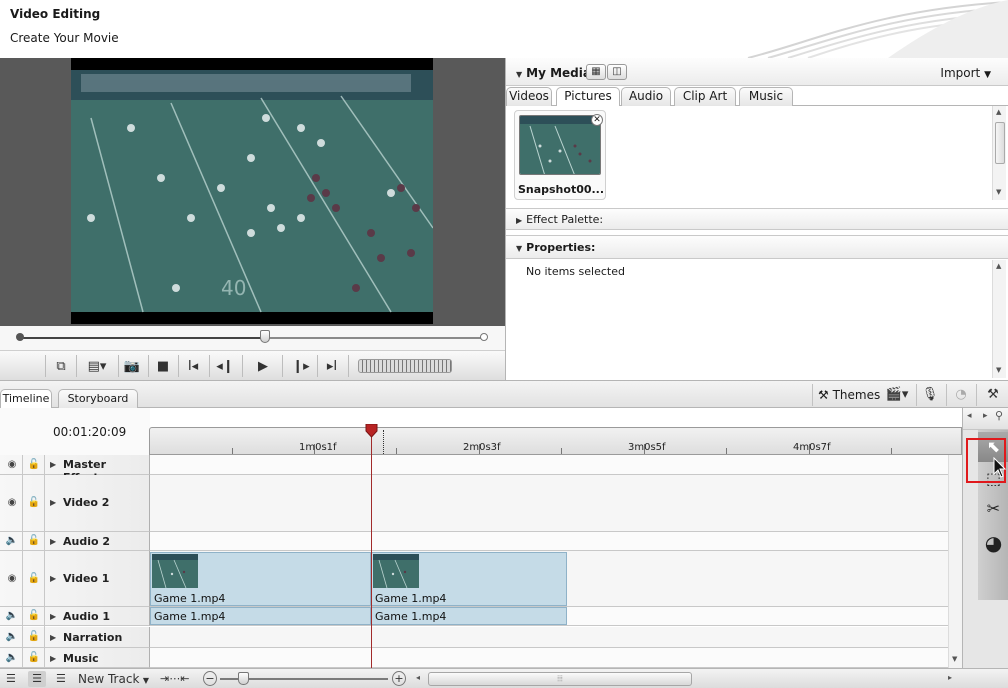 Image resolution: width=1008 pixels, height=688 pixels. What do you see at coordinates (265, 336) in the screenshot?
I see `scrub-handle` at bounding box center [265, 336].